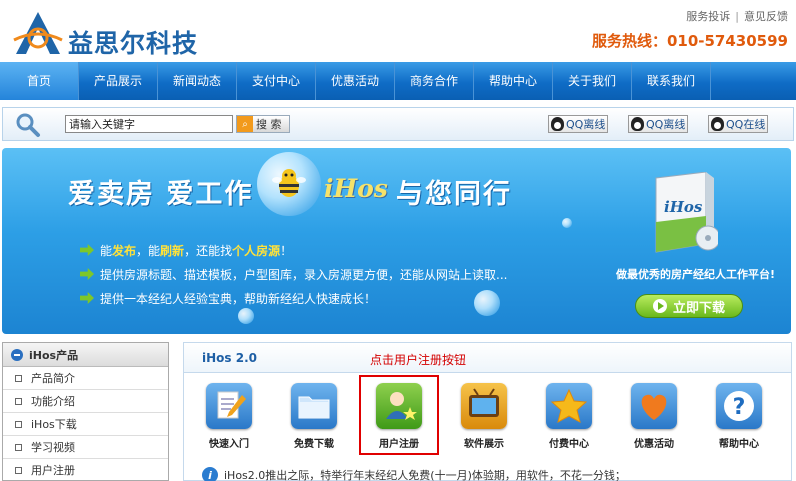  Describe the element at coordinates (569, 406) in the screenshot. I see `star-icon` at that location.